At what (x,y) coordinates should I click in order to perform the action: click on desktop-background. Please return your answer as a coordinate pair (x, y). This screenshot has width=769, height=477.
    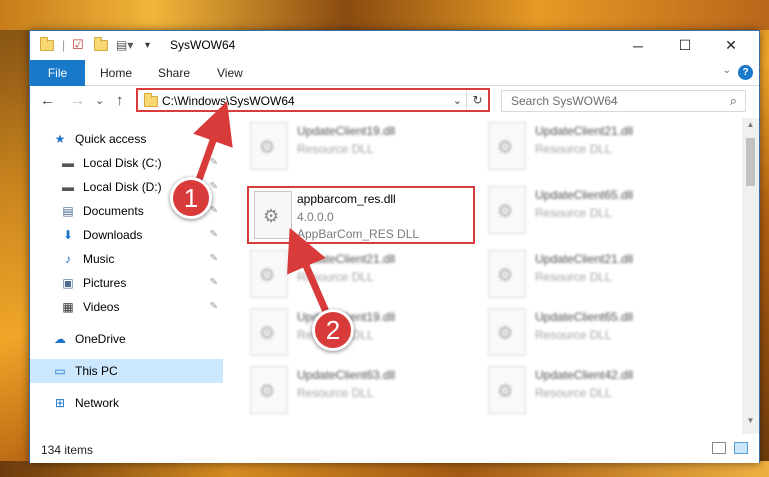
    Looking at the image, I should click on (384, 15).